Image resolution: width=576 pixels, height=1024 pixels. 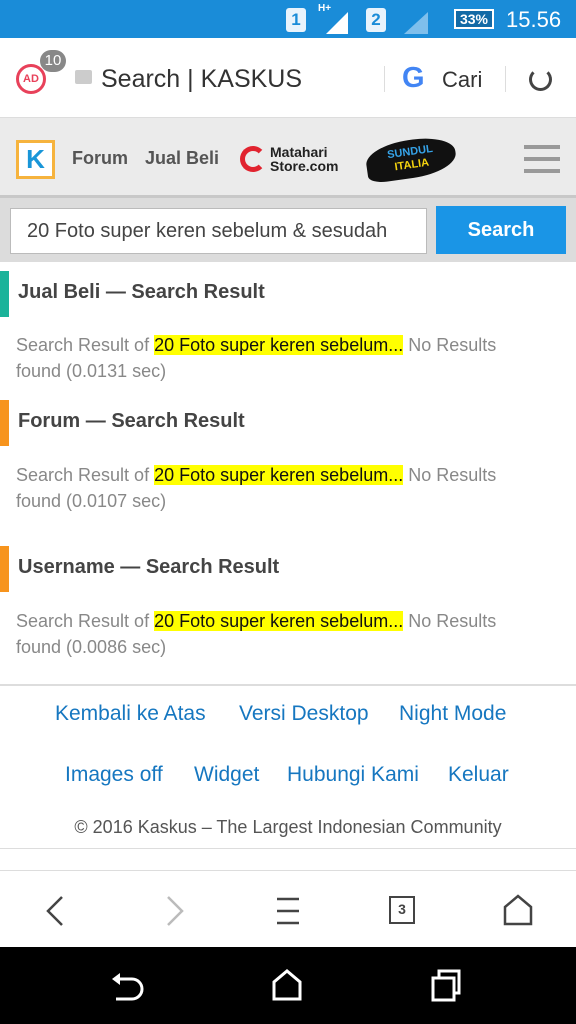 What do you see at coordinates (540, 79) in the screenshot?
I see `reload-icon` at bounding box center [540, 79].